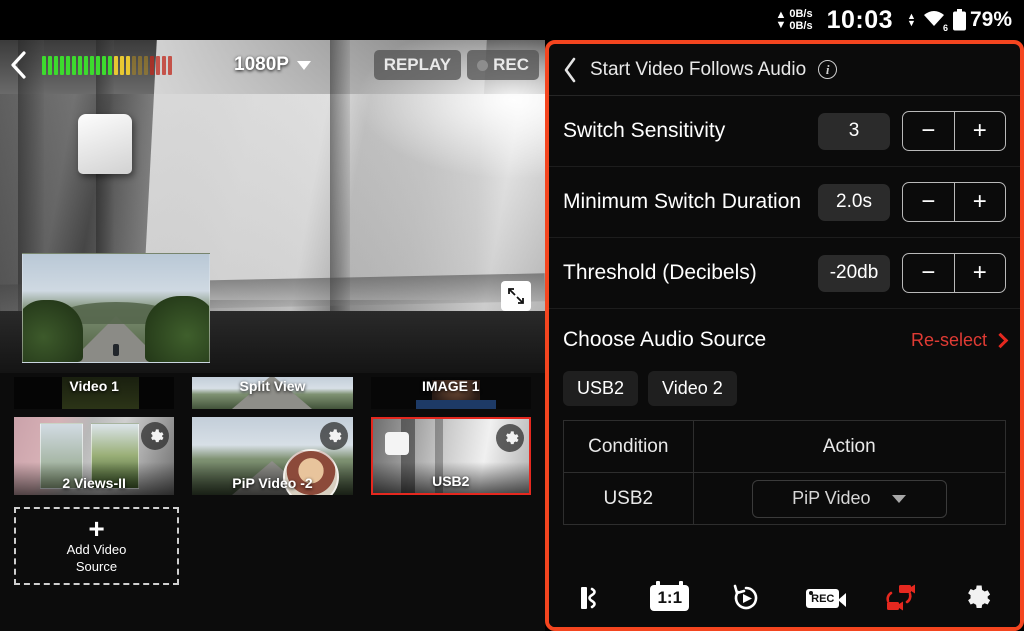 This screenshot has height=631, width=1024. Describe the element at coordinates (450, 456) in the screenshot. I see `source-thumb-usb2: USB2` at that location.